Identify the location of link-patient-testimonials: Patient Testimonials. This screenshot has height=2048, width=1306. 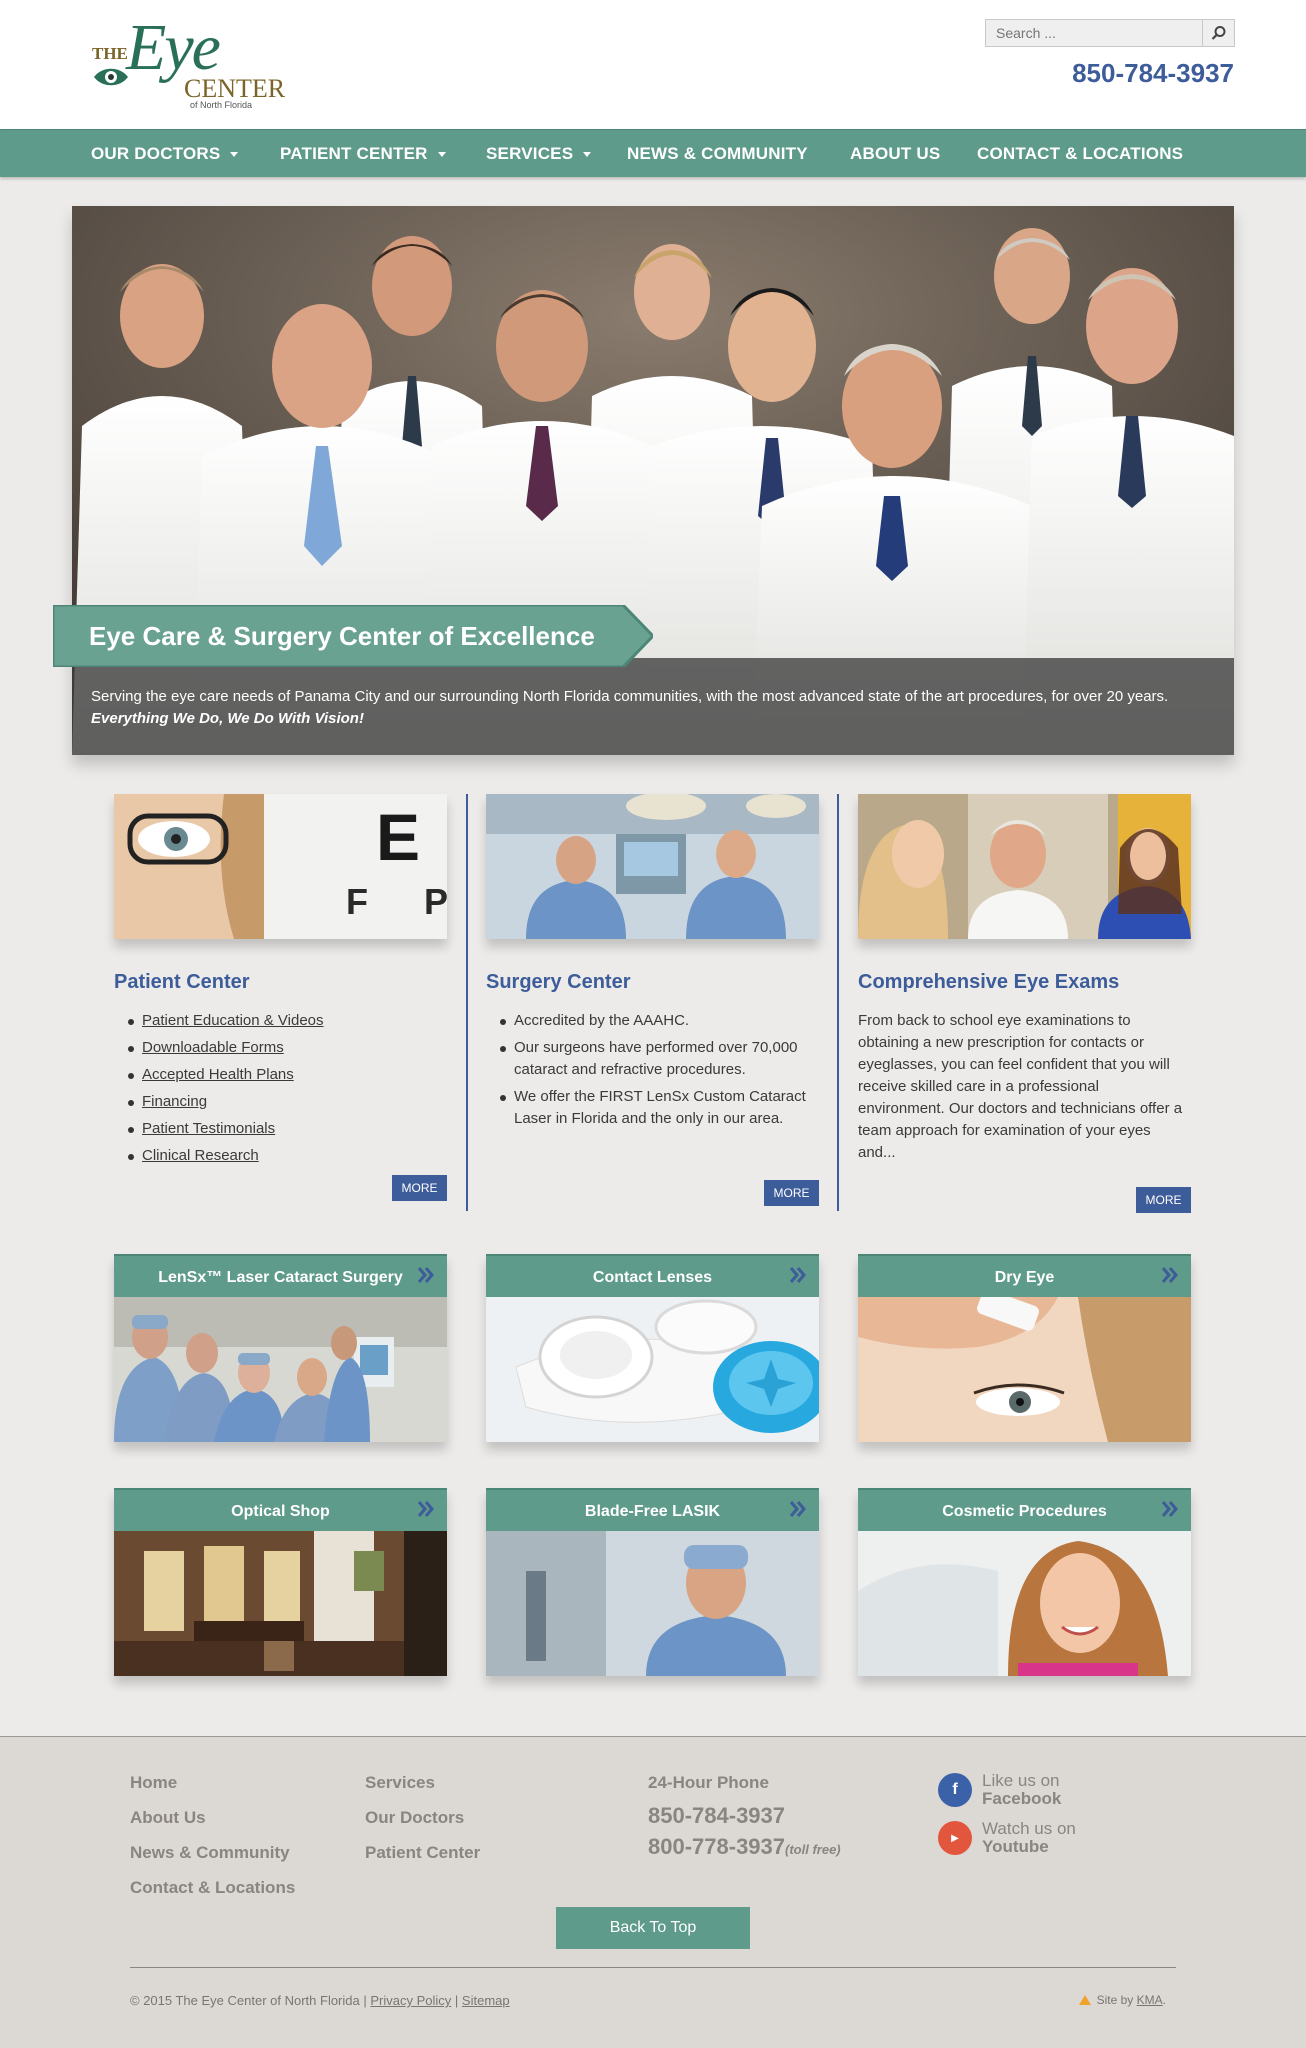
(225, 1129).